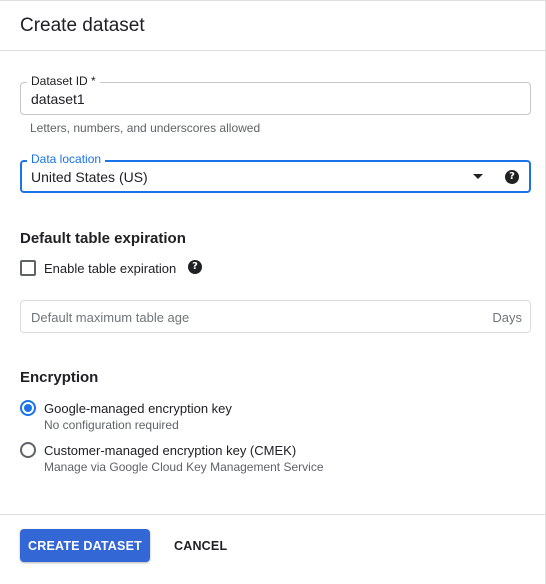 Image resolution: width=546 pixels, height=584 pixels. I want to click on max-table-age-placeholder: Default maximum table age, so click(110, 317).